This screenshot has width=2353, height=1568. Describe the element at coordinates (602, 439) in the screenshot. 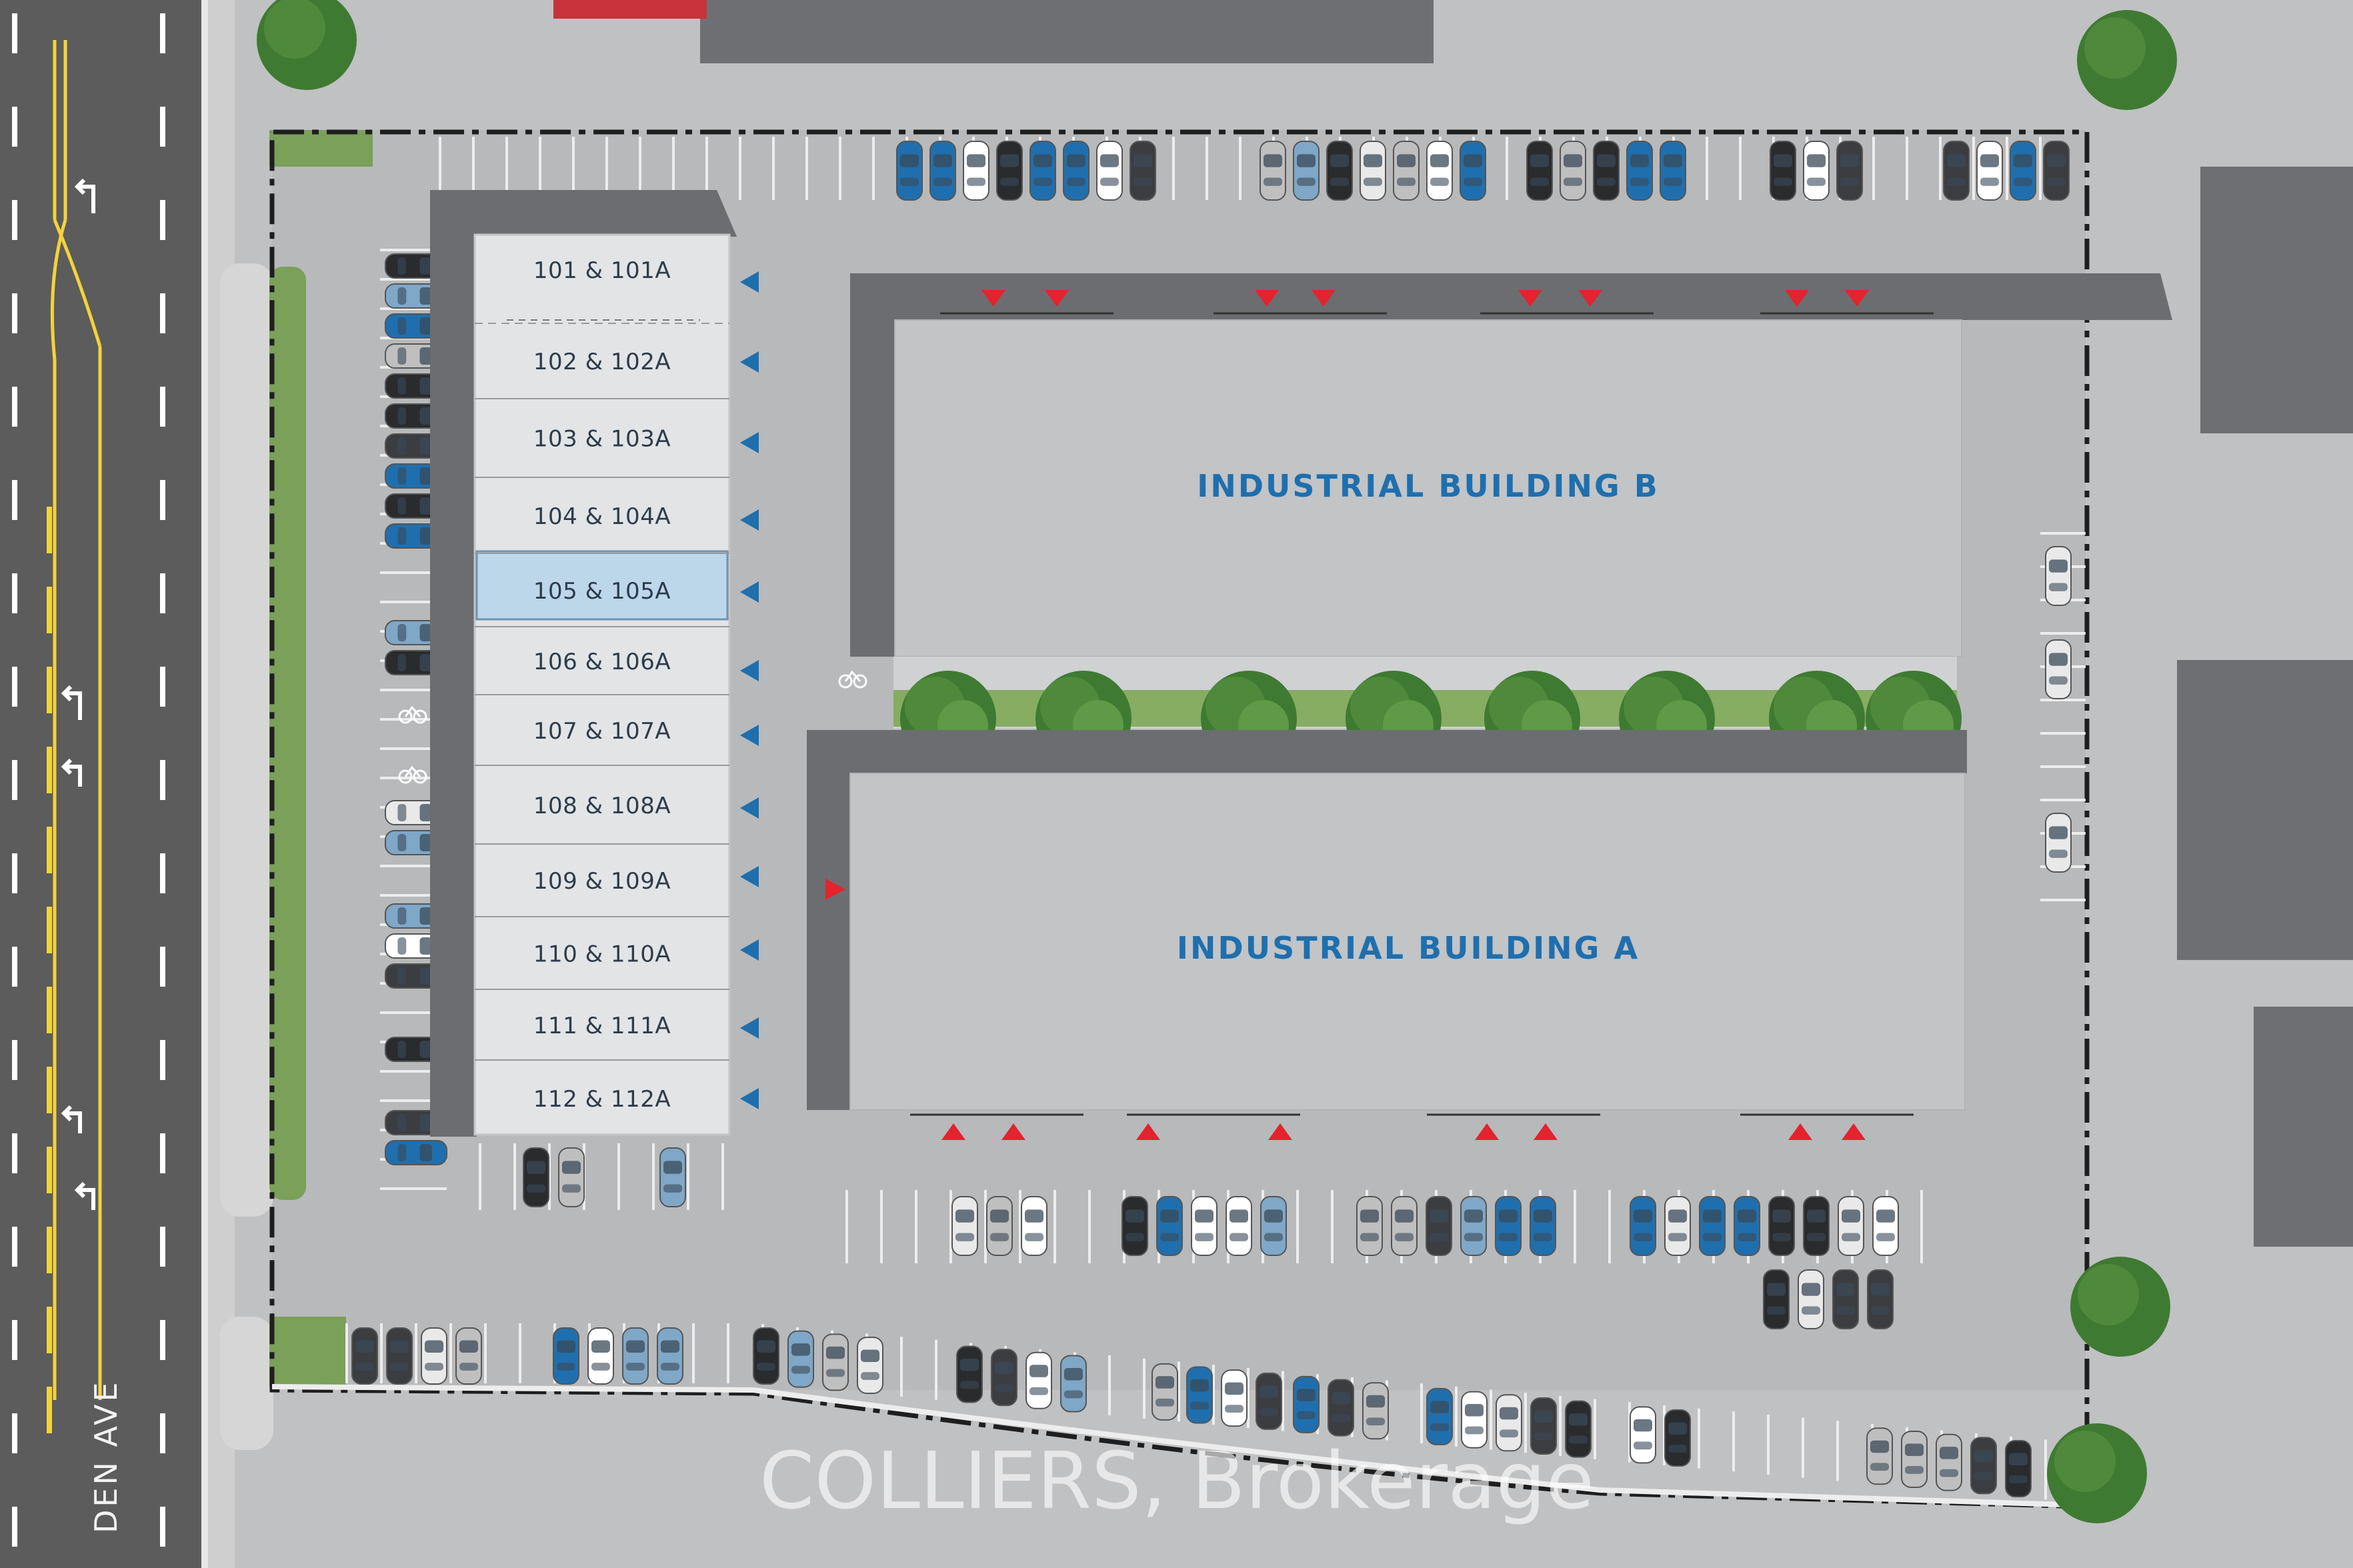

I see `unit-label-103: 103 & 103A` at that location.